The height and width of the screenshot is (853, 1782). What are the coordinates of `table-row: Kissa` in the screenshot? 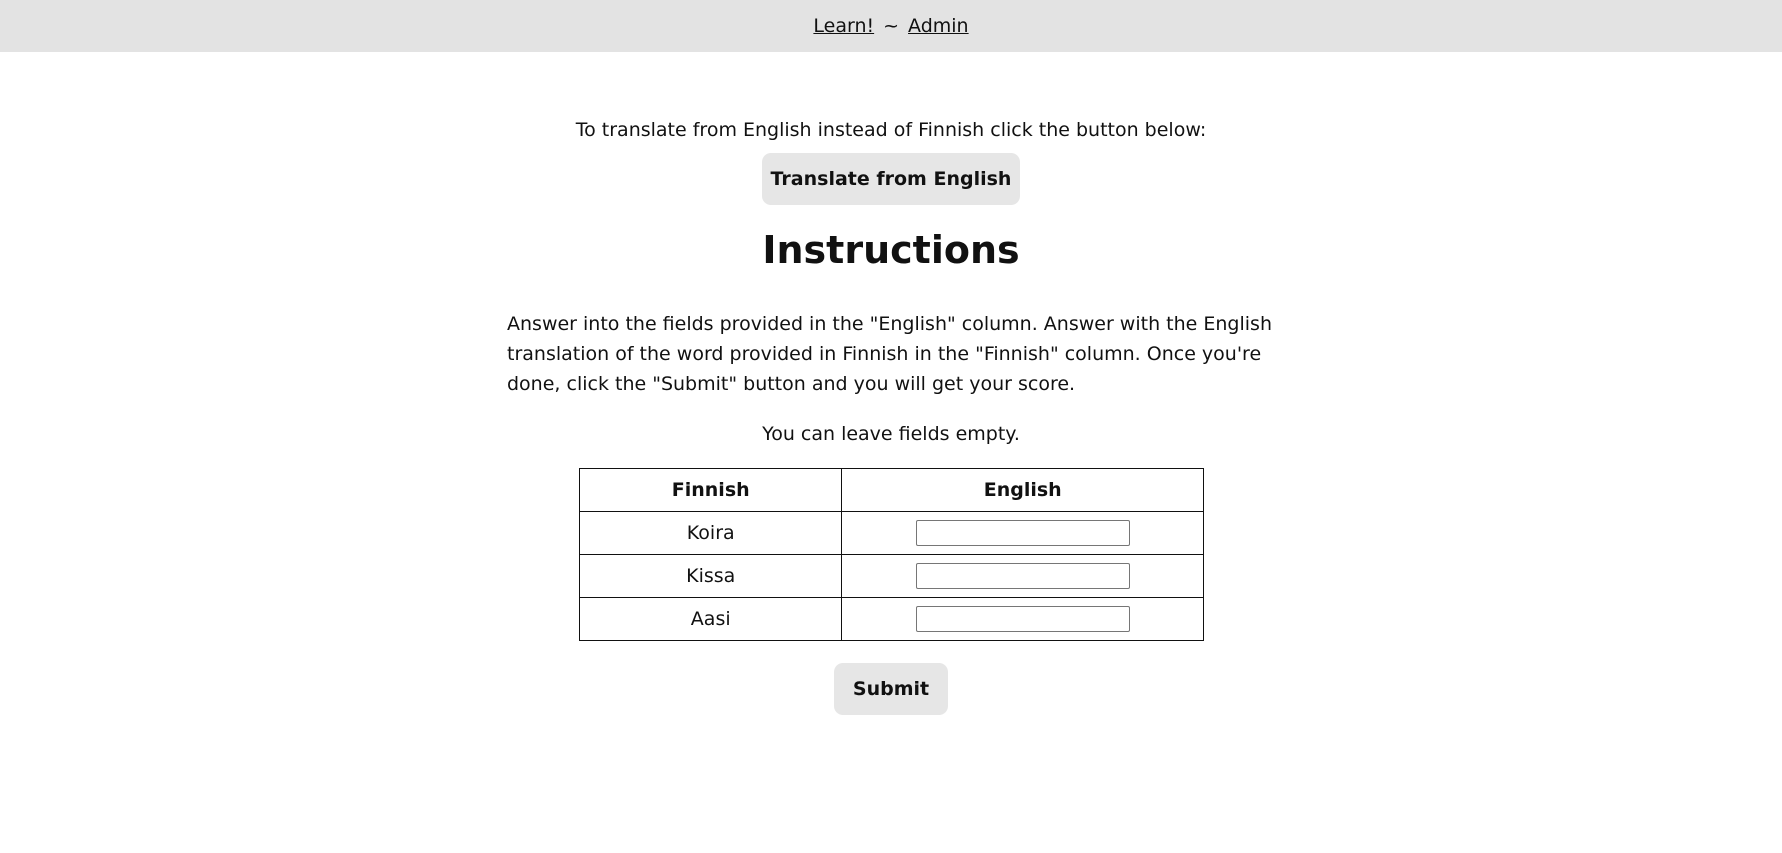 It's located at (891, 576).